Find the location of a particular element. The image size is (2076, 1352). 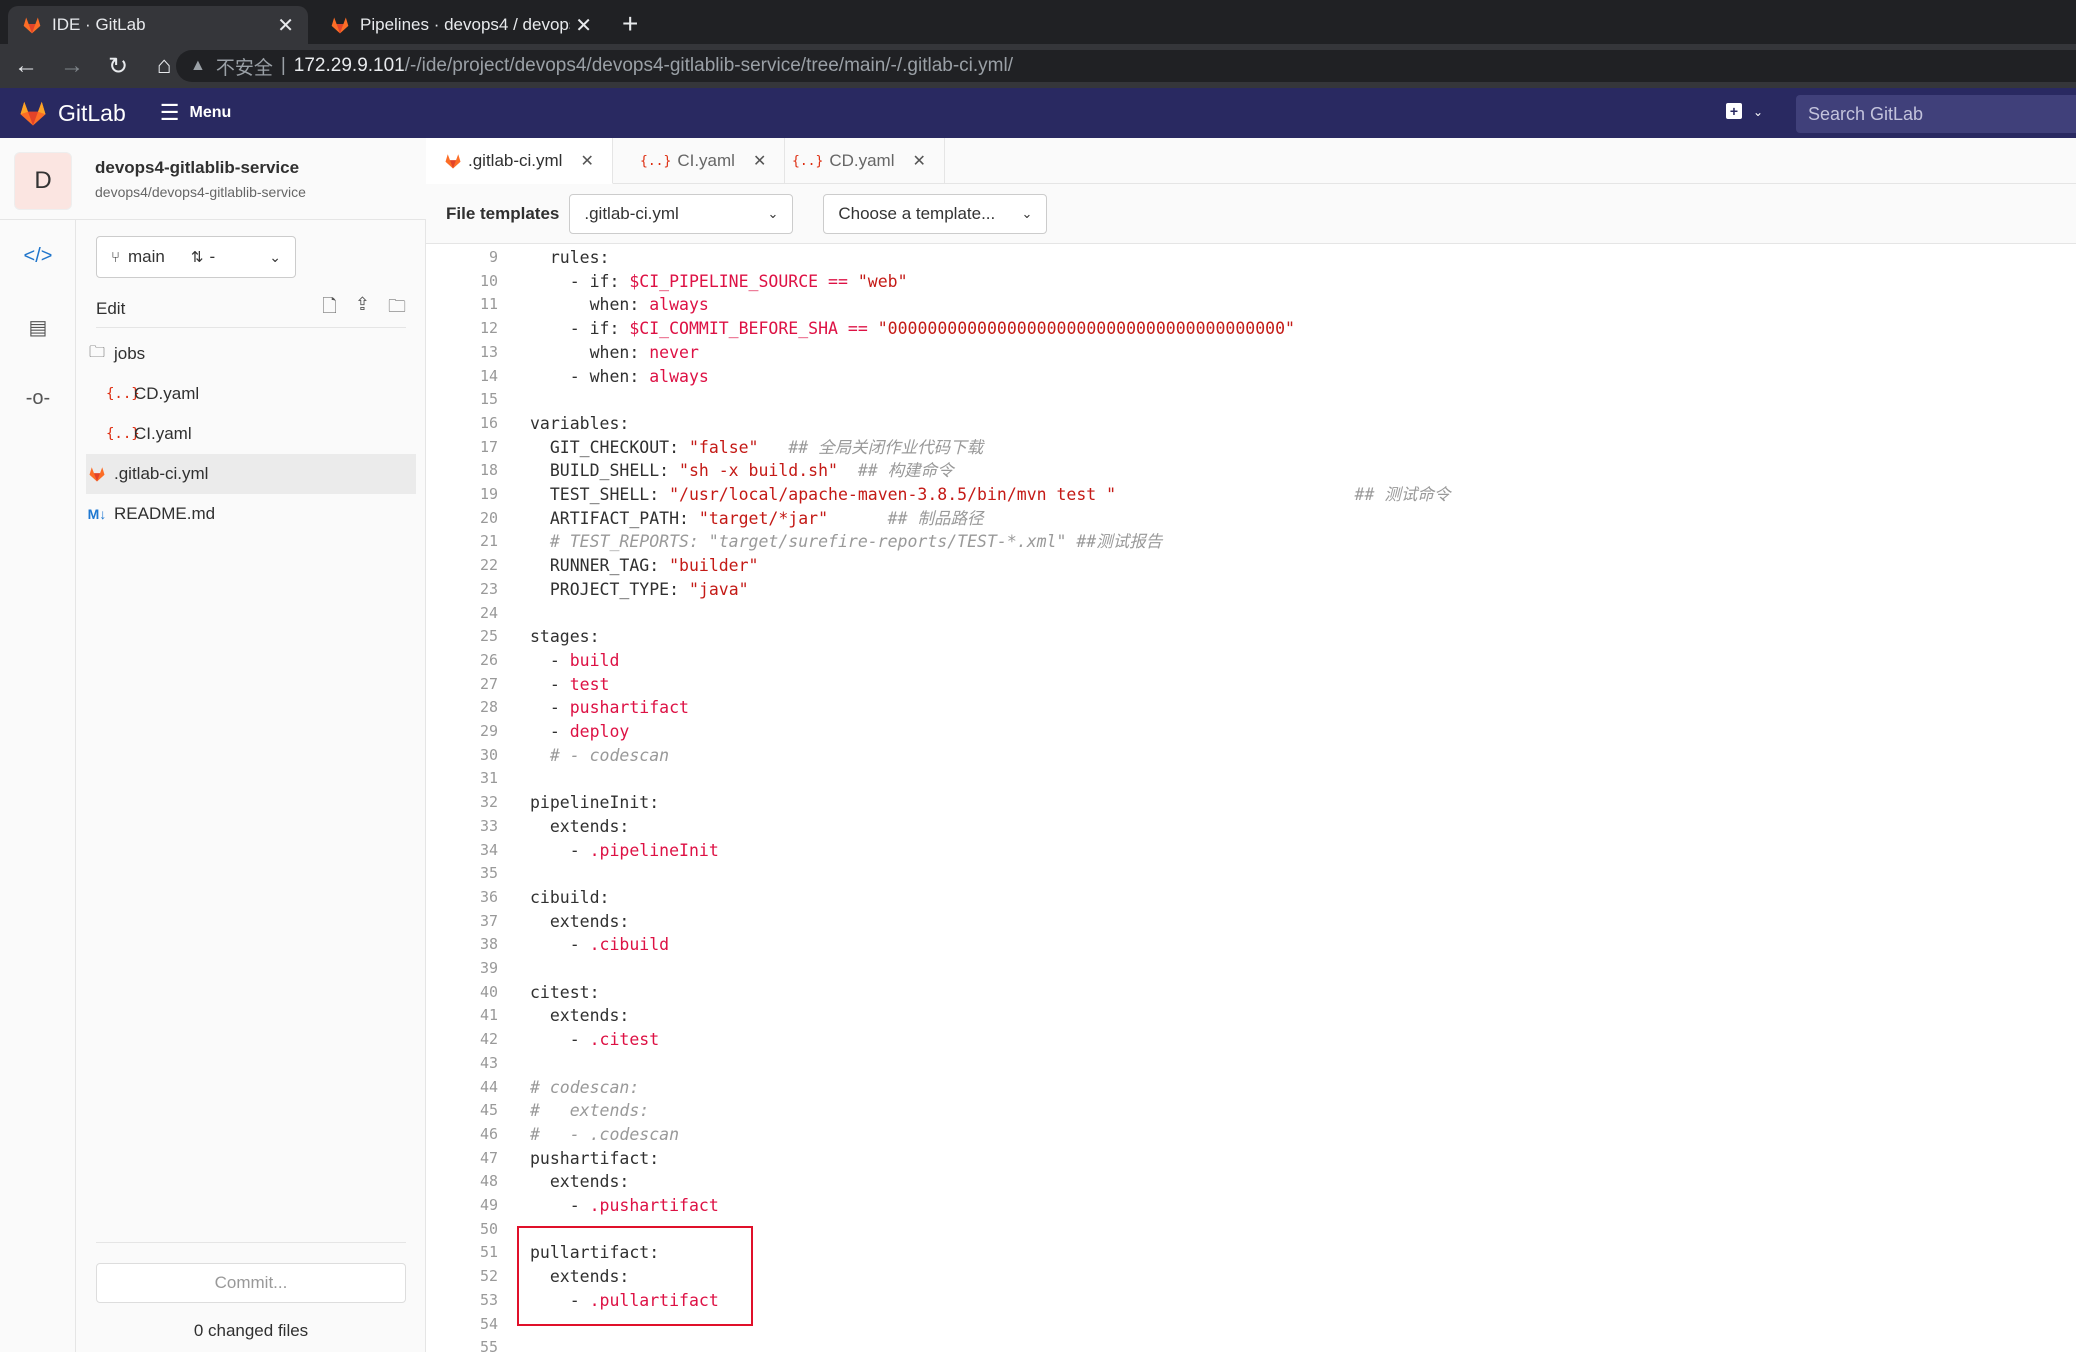

line-number: 20 is located at coordinates (488, 517).